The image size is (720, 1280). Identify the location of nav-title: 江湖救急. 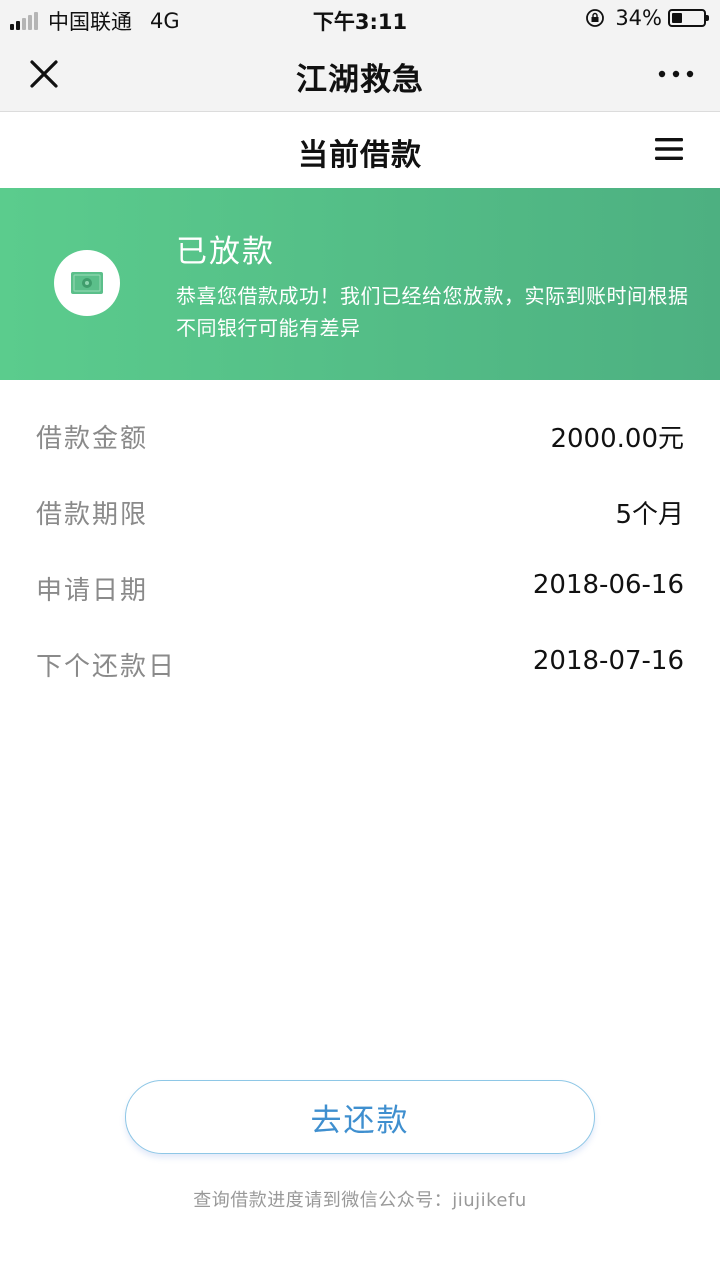
(360, 80).